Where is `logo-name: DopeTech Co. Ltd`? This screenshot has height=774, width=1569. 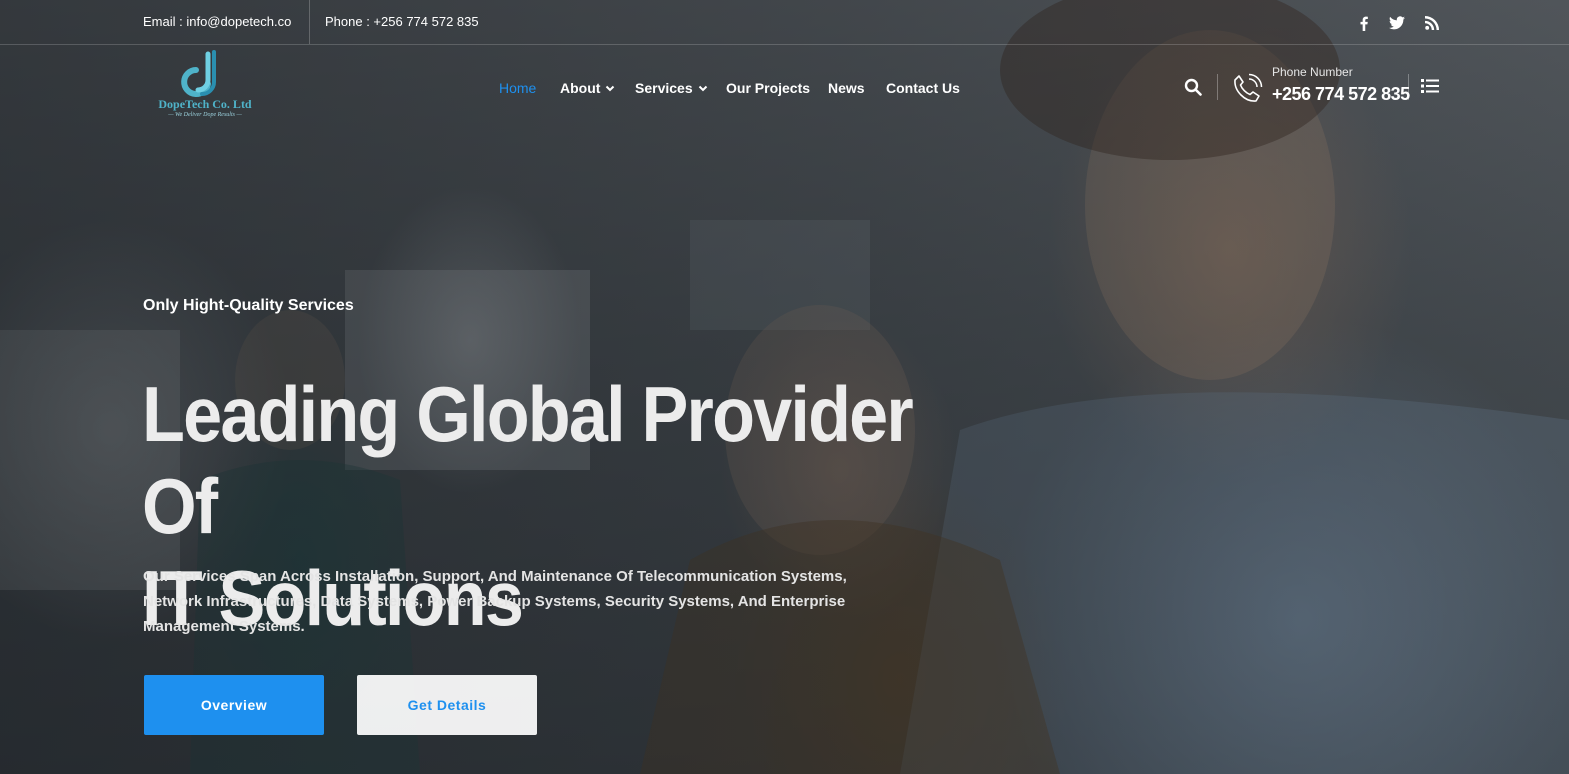 logo-name: DopeTech Co. Ltd is located at coordinates (205, 104).